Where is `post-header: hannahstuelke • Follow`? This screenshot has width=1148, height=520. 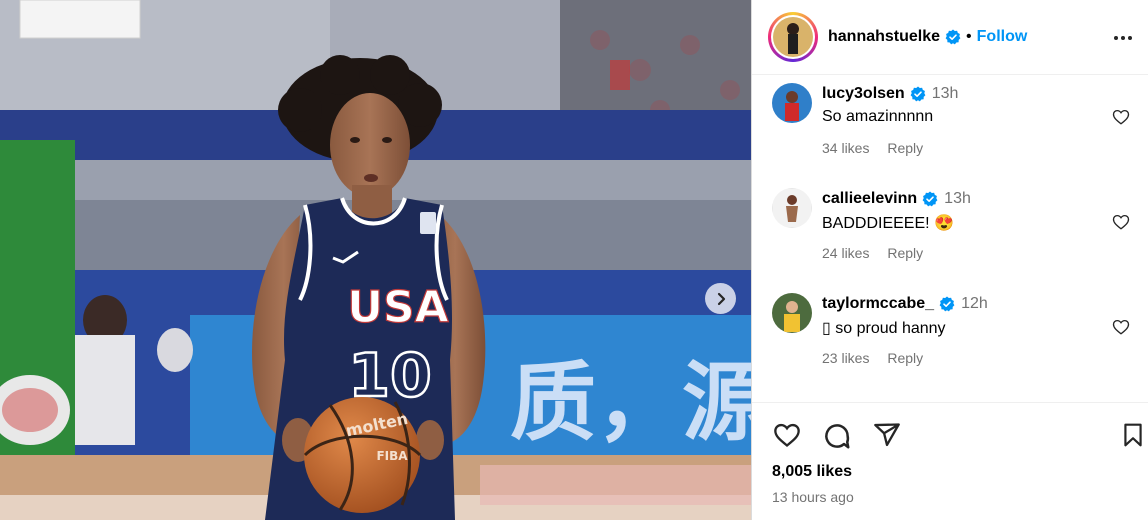
post-header: hannahstuelke • Follow is located at coordinates (950, 37).